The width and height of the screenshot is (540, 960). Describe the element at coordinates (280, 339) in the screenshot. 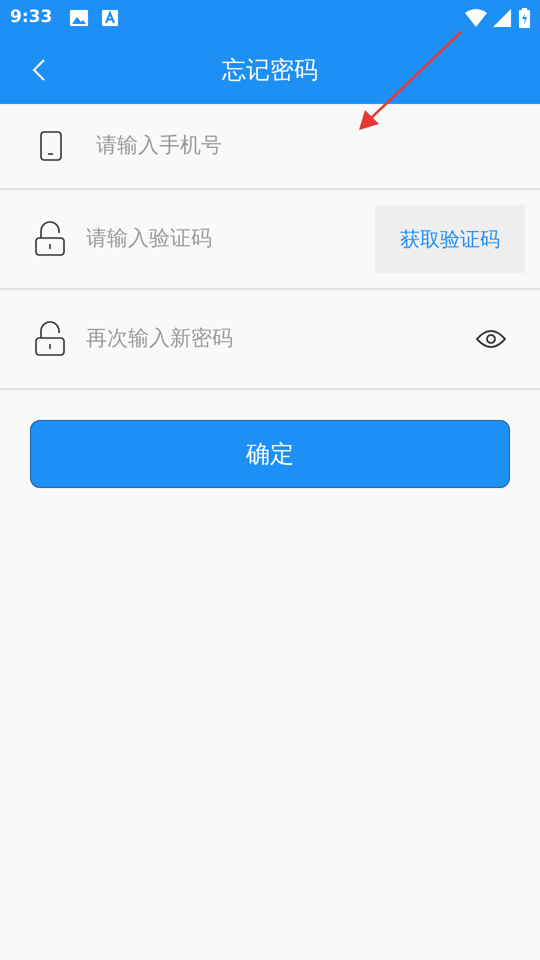

I see `input-field: 再次输入新密码` at that location.